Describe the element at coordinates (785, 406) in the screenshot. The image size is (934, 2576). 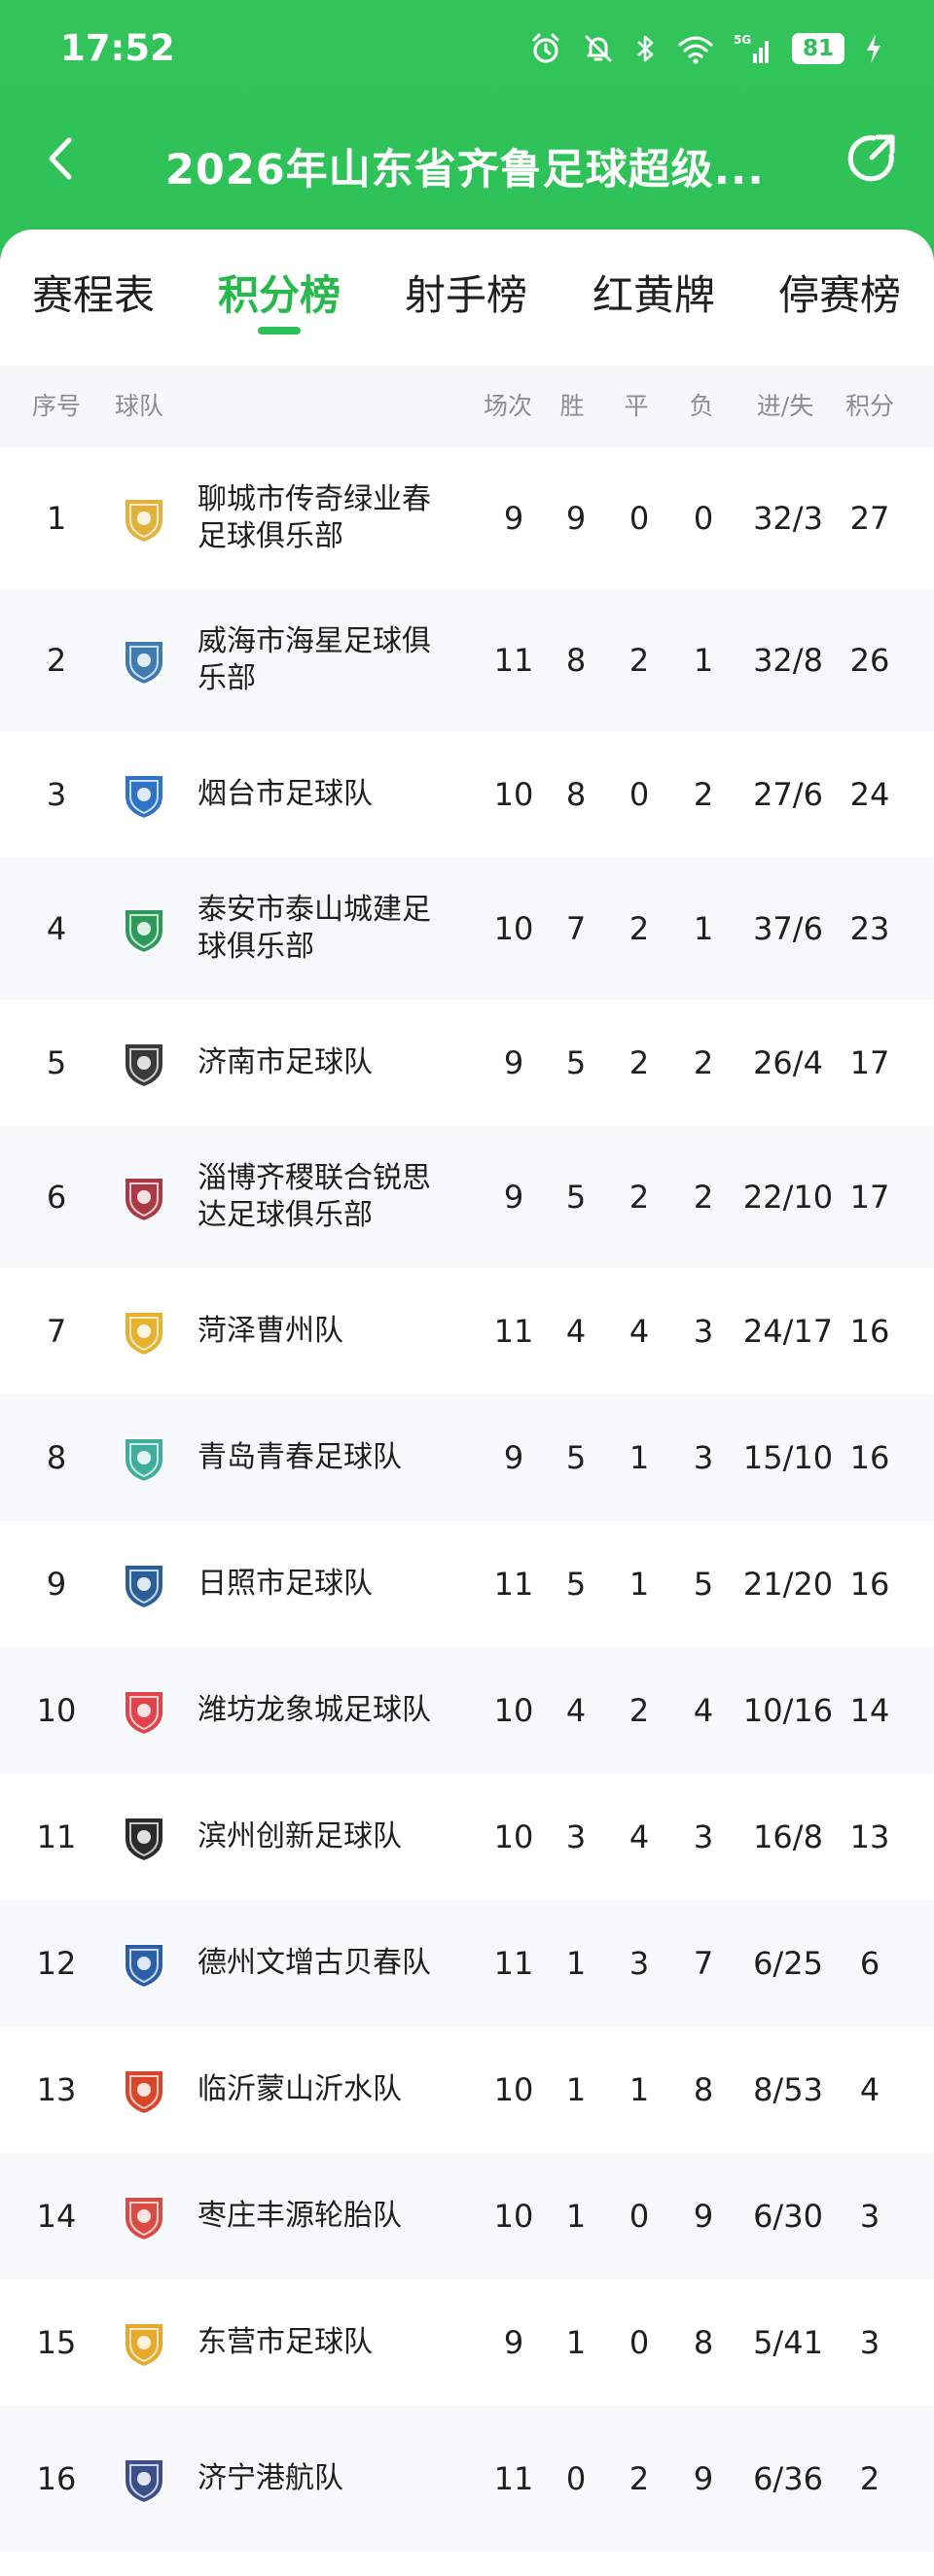
I see `header-goals: 进/失` at that location.